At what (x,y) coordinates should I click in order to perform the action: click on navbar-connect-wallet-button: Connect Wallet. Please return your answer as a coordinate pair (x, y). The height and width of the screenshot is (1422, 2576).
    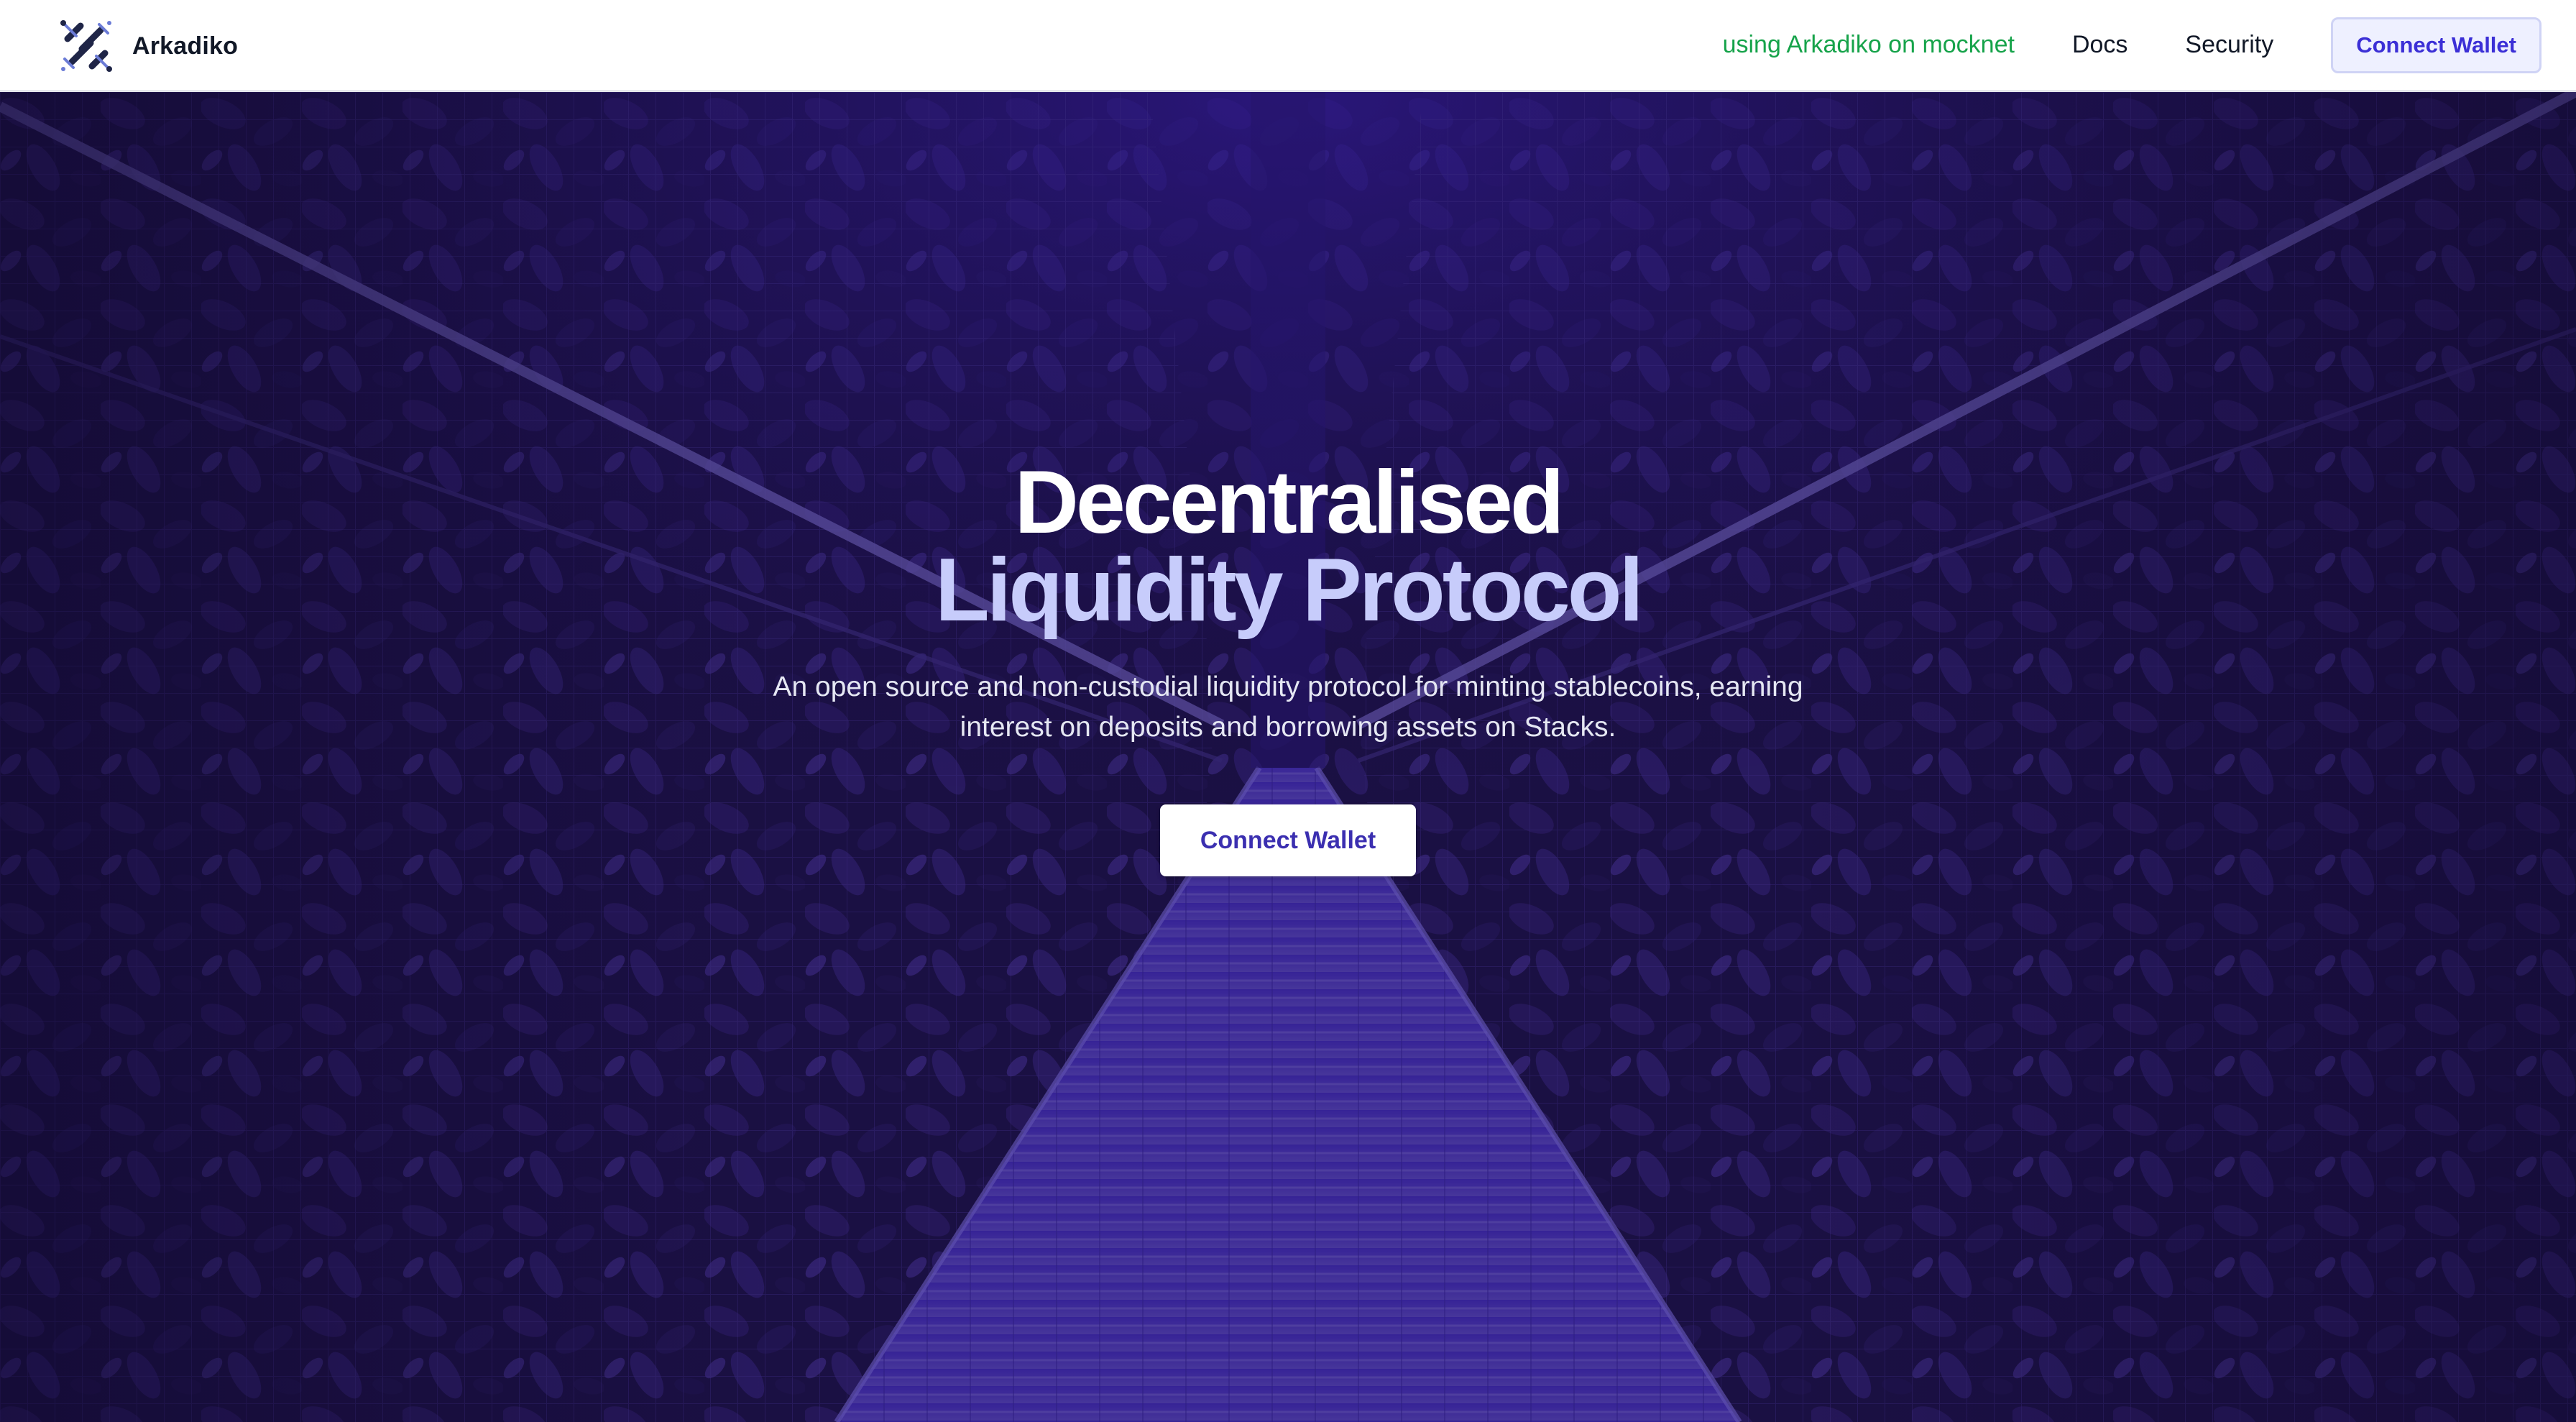
    Looking at the image, I should click on (2436, 45).